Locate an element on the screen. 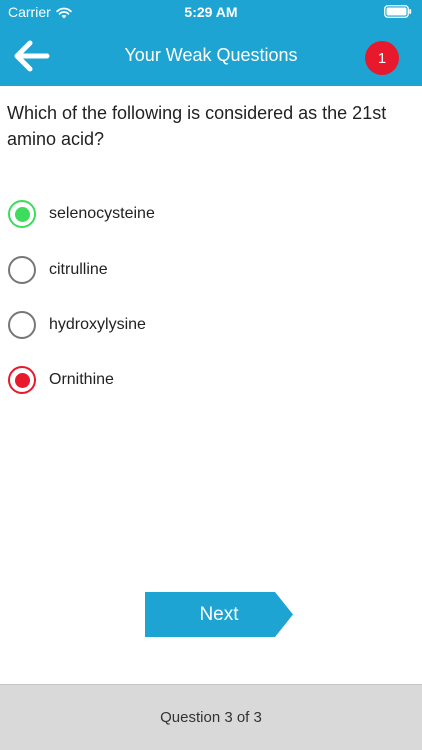  option-hydroxylysine: hydroxylysine is located at coordinates (208, 325).